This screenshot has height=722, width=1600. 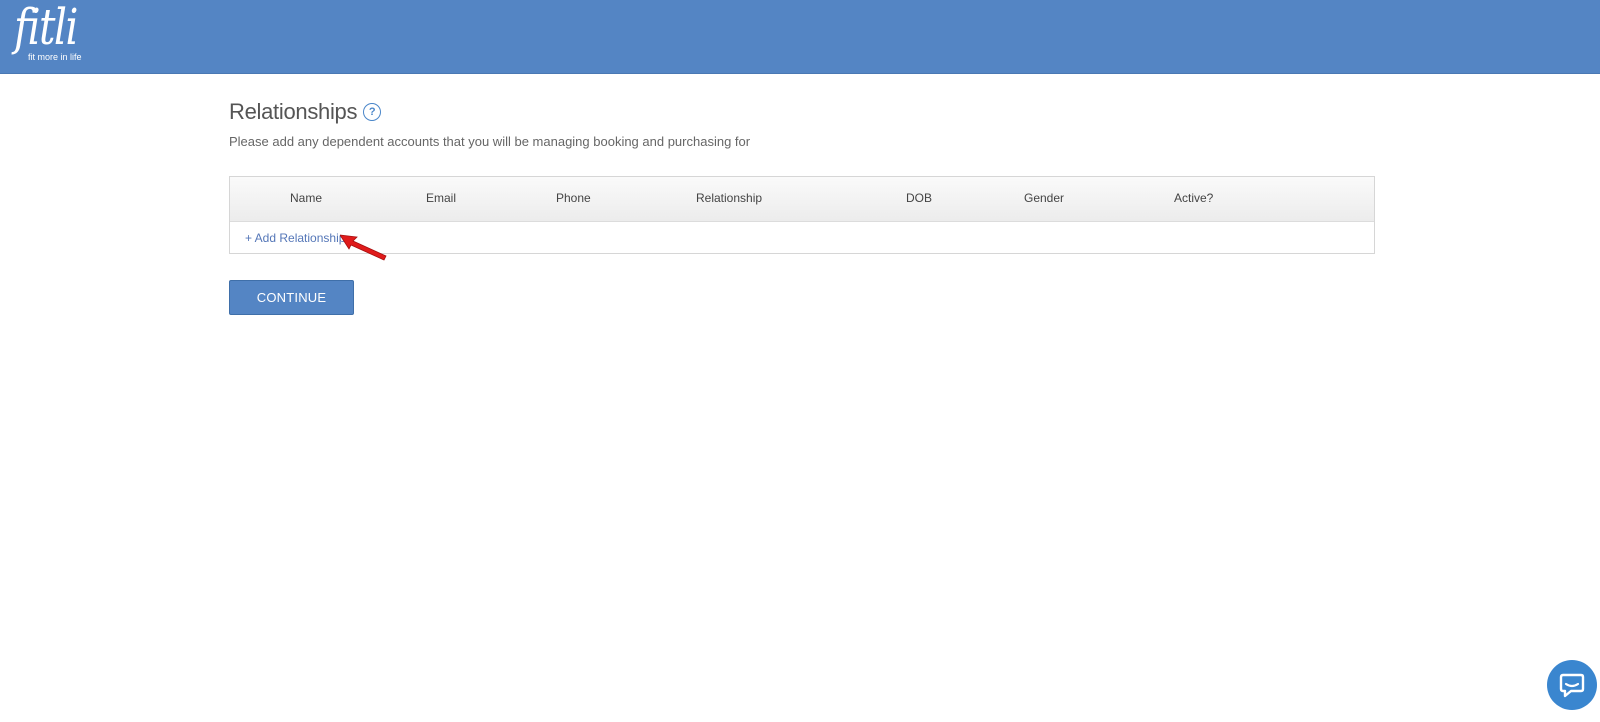 What do you see at coordinates (363, 247) in the screenshot?
I see `red-arrow-icon` at bounding box center [363, 247].